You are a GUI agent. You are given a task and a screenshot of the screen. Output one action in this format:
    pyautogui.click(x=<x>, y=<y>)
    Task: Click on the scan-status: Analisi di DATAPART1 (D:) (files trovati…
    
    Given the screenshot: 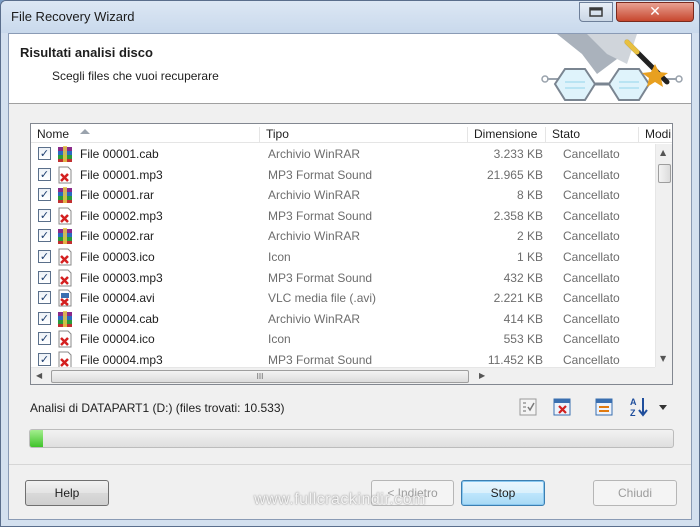 What is the action you would take?
    pyautogui.click(x=157, y=408)
    